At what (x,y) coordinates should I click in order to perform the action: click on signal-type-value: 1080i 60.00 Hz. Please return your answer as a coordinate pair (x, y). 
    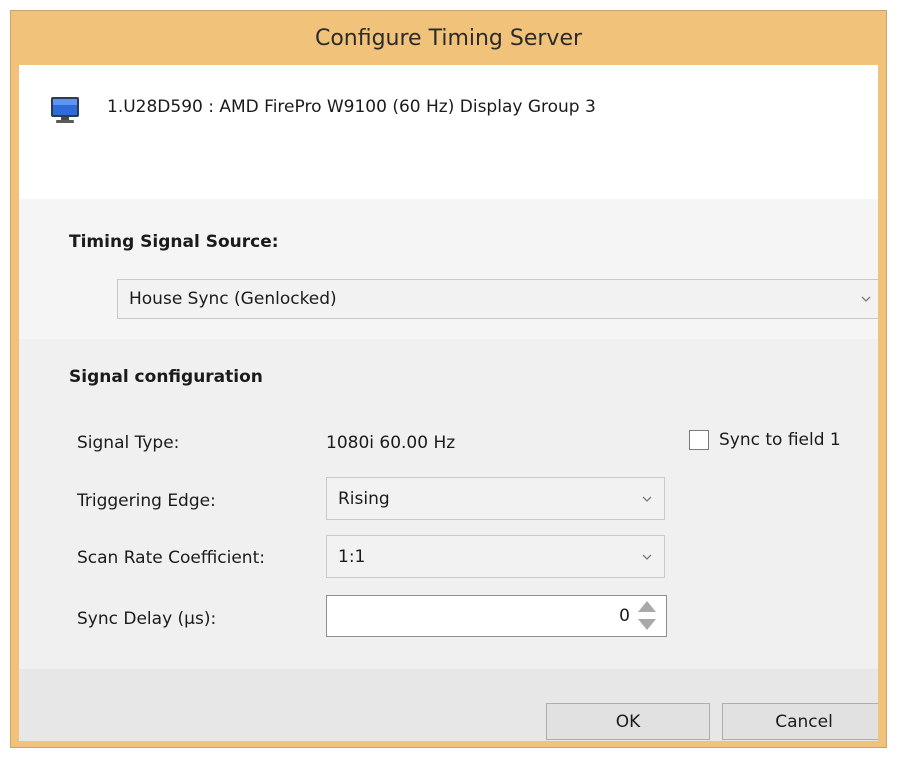
    Looking at the image, I should click on (391, 443).